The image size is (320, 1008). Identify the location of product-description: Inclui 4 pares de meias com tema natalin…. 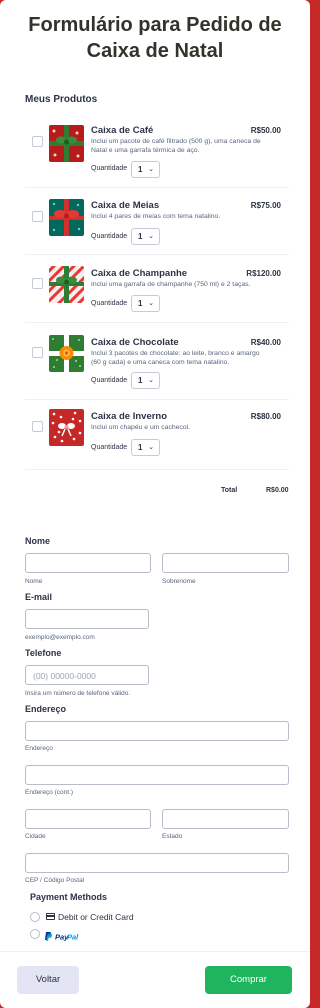
(186, 217).